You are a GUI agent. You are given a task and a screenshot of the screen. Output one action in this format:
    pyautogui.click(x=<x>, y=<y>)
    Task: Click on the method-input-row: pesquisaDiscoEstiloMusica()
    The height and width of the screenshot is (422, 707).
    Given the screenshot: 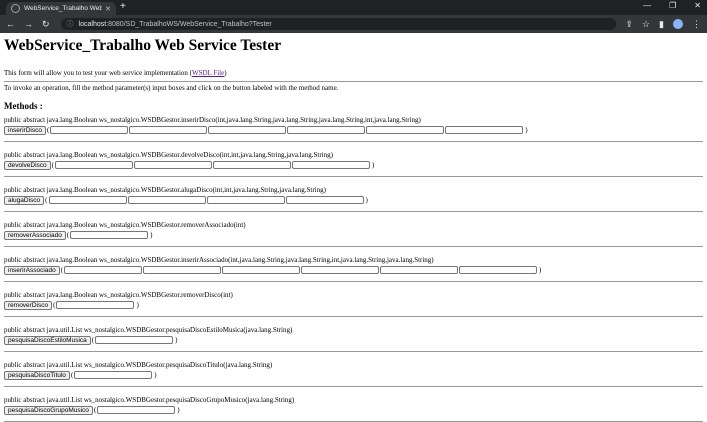 What is the action you would take?
    pyautogui.click(x=353, y=340)
    